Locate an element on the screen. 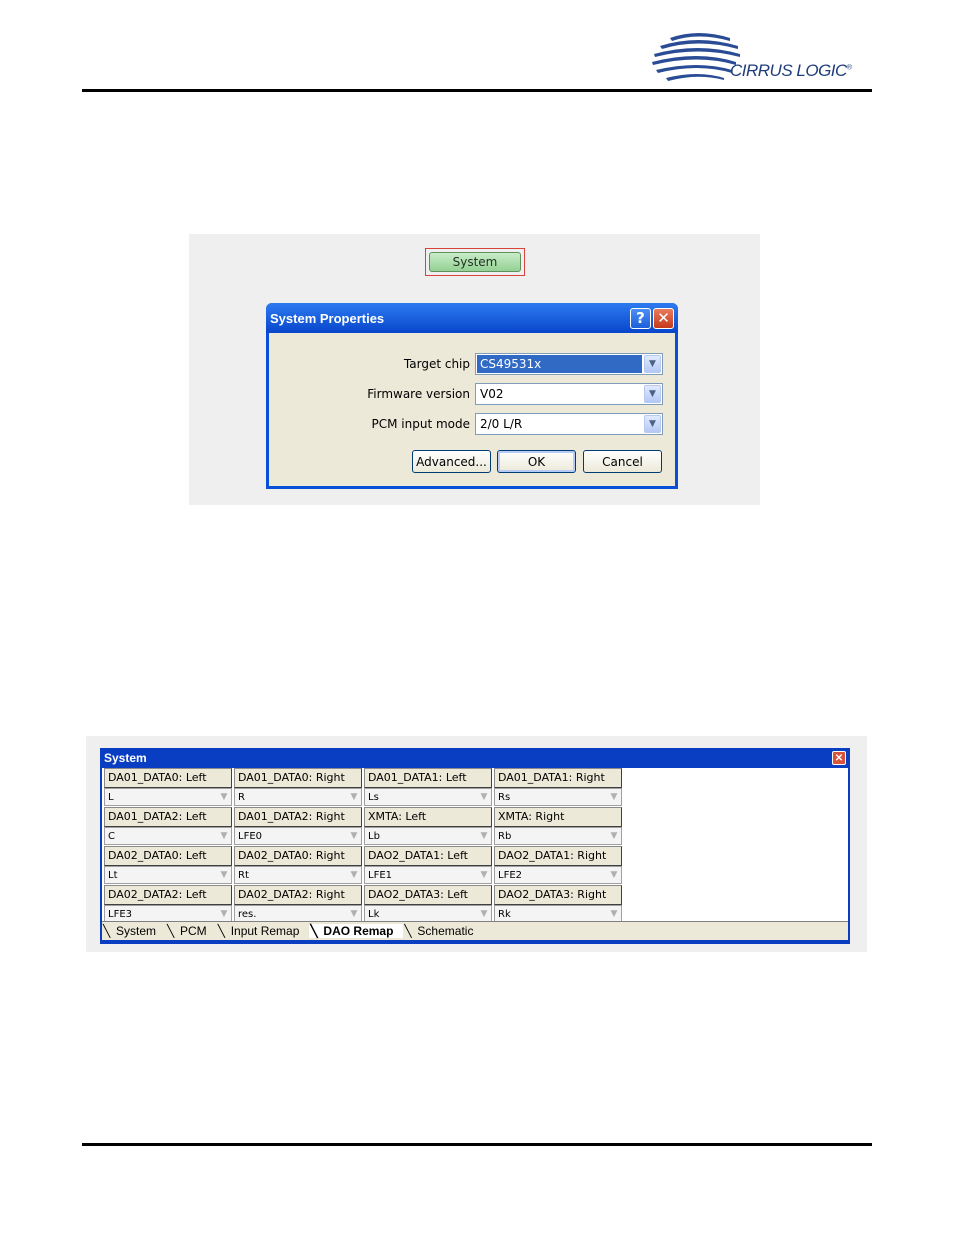 This screenshot has width=954, height=1235. cancel-button: Cancel is located at coordinates (622, 461).